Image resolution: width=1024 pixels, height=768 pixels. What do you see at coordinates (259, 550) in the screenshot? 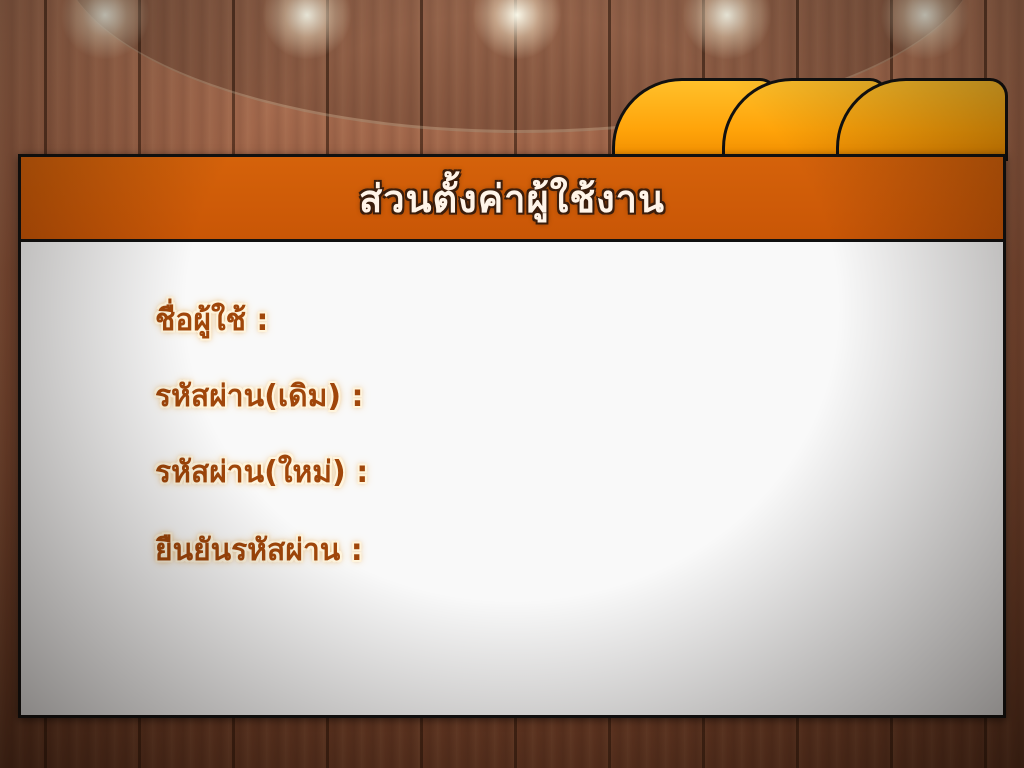
I see `confirm-password-label: ยืนยันรหัสผ่าน :` at bounding box center [259, 550].